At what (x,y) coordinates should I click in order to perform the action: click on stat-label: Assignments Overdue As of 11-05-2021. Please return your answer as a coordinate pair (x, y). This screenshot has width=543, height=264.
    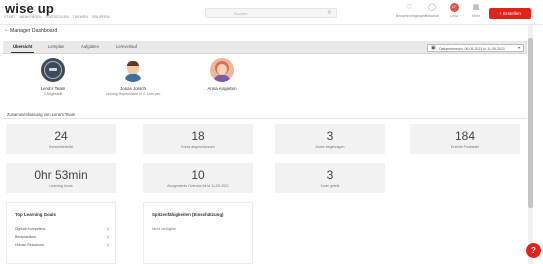
    Looking at the image, I should click on (198, 186).